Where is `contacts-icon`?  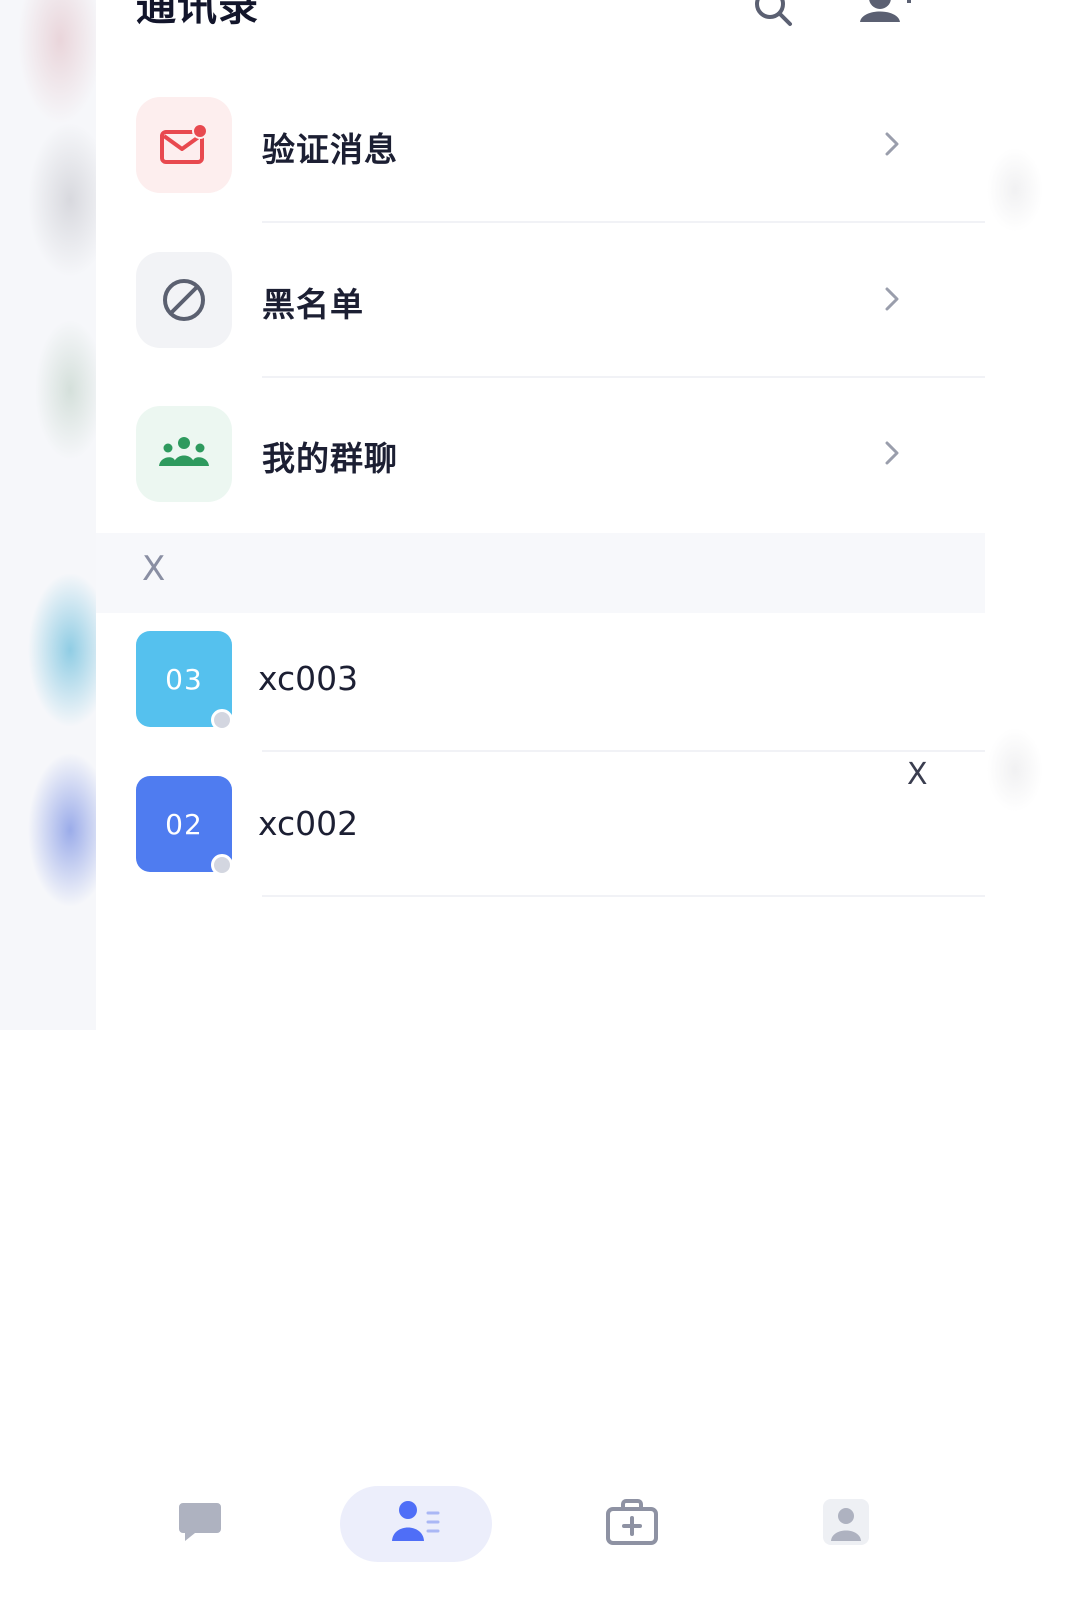
contacts-icon is located at coordinates (416, 1524).